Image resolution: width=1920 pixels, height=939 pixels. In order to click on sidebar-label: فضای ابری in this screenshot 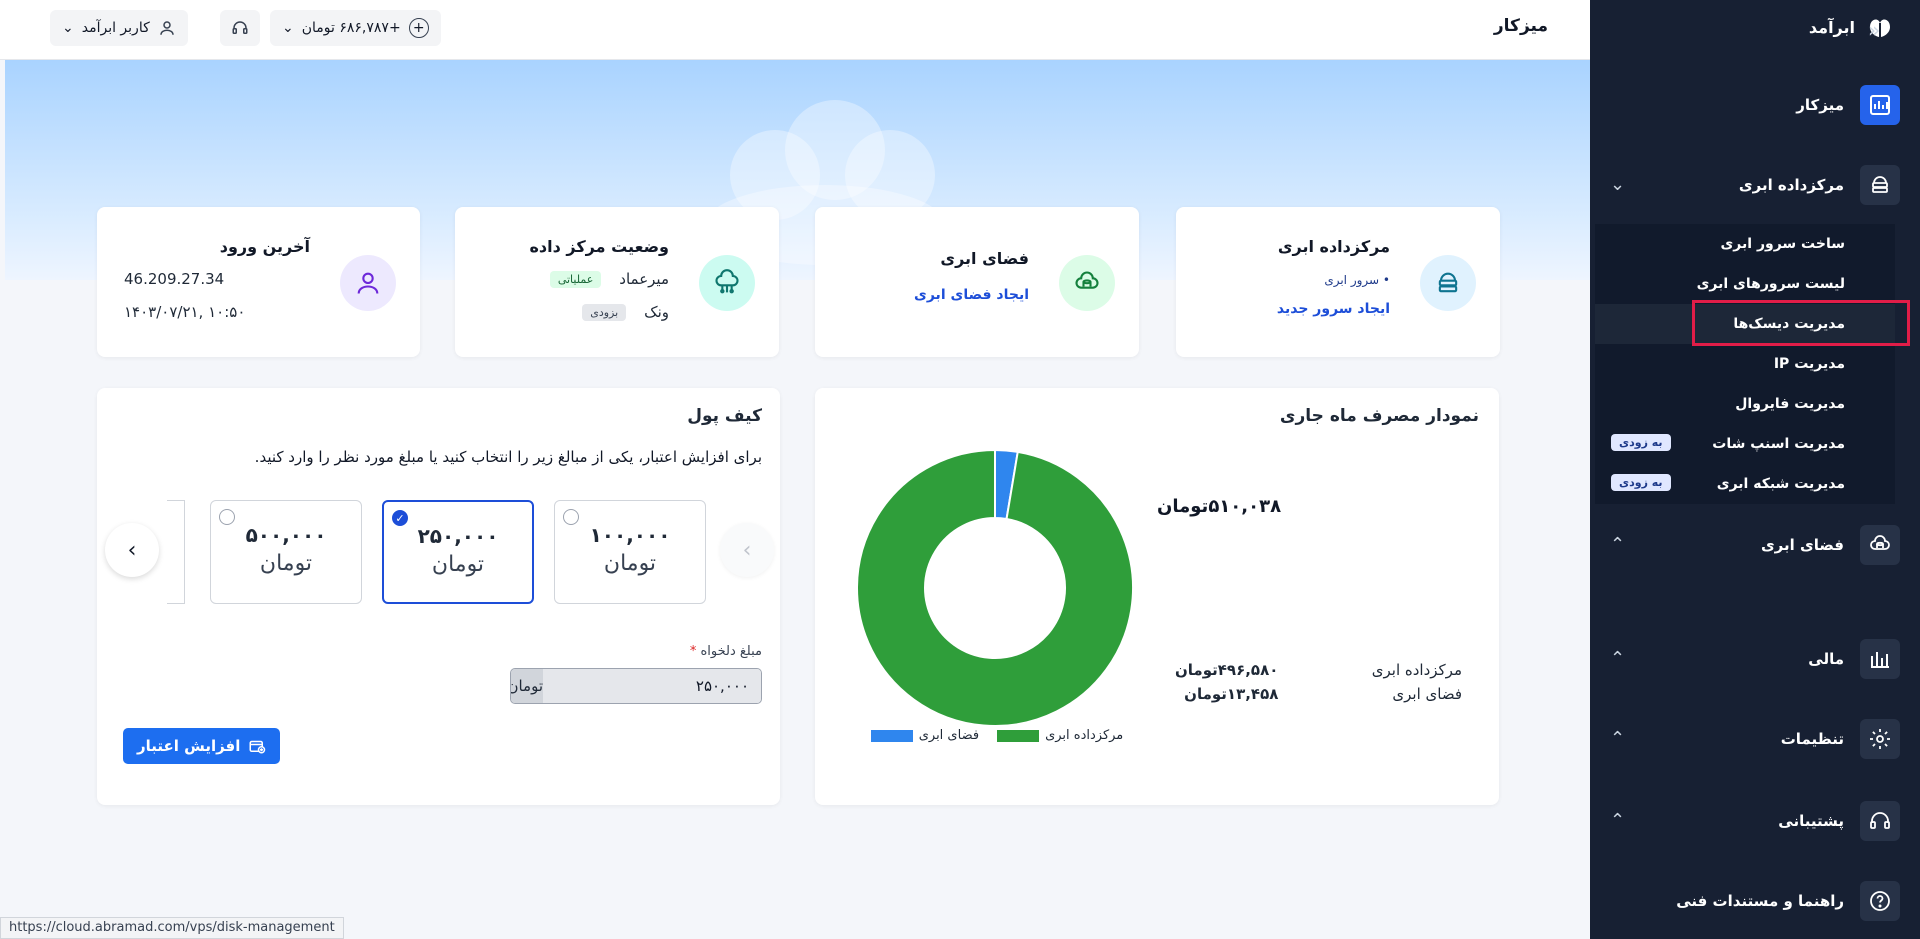, I will do `click(1802, 545)`.